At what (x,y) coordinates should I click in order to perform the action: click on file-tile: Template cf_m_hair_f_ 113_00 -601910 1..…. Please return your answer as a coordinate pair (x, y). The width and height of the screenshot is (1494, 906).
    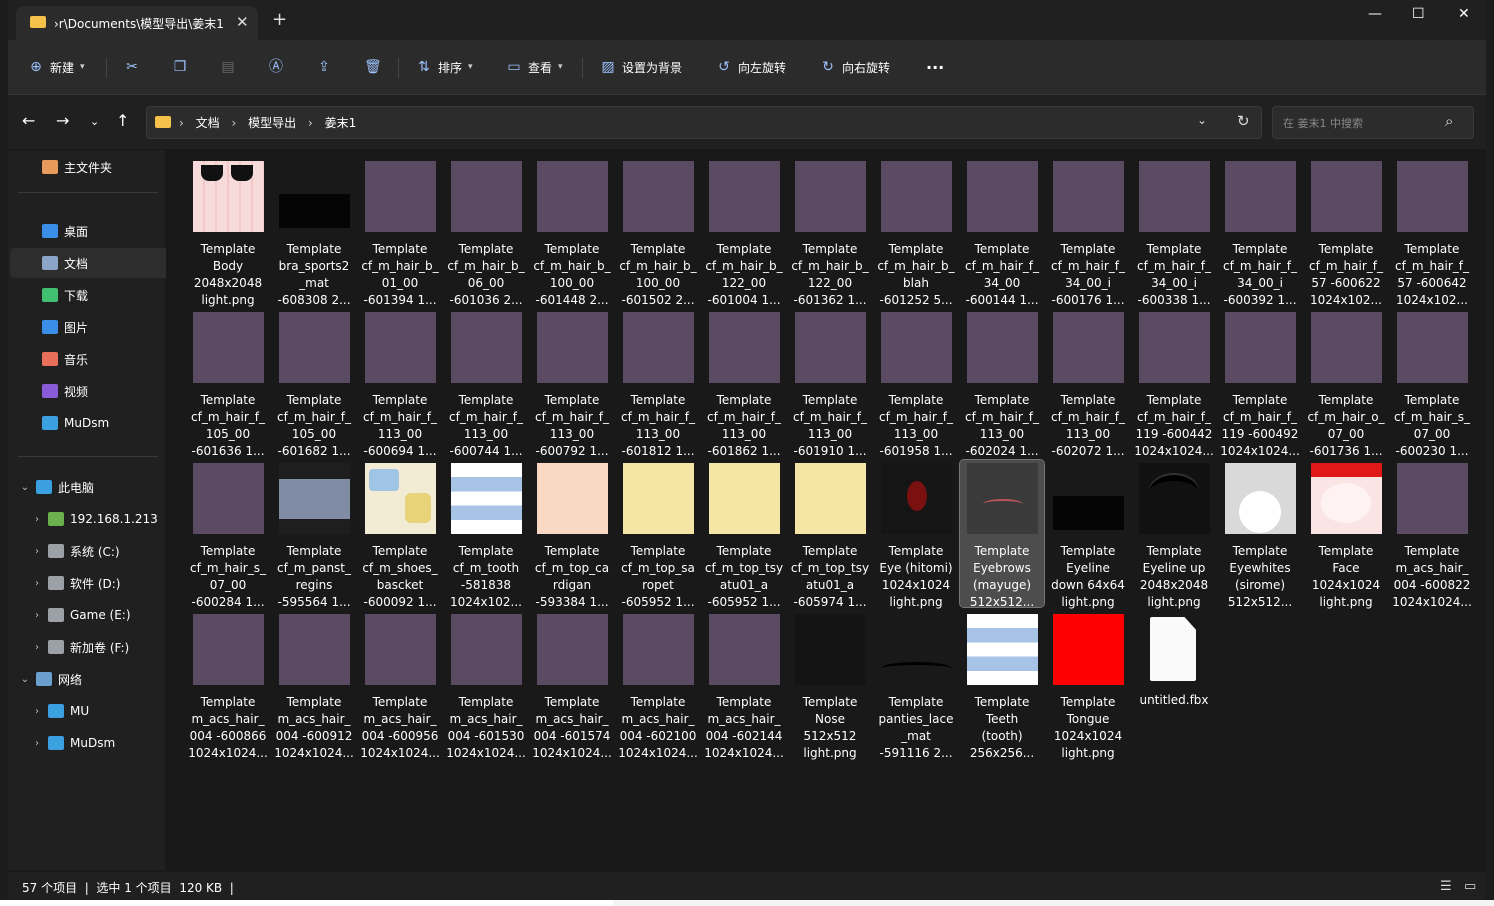
    Looking at the image, I should click on (830, 383).